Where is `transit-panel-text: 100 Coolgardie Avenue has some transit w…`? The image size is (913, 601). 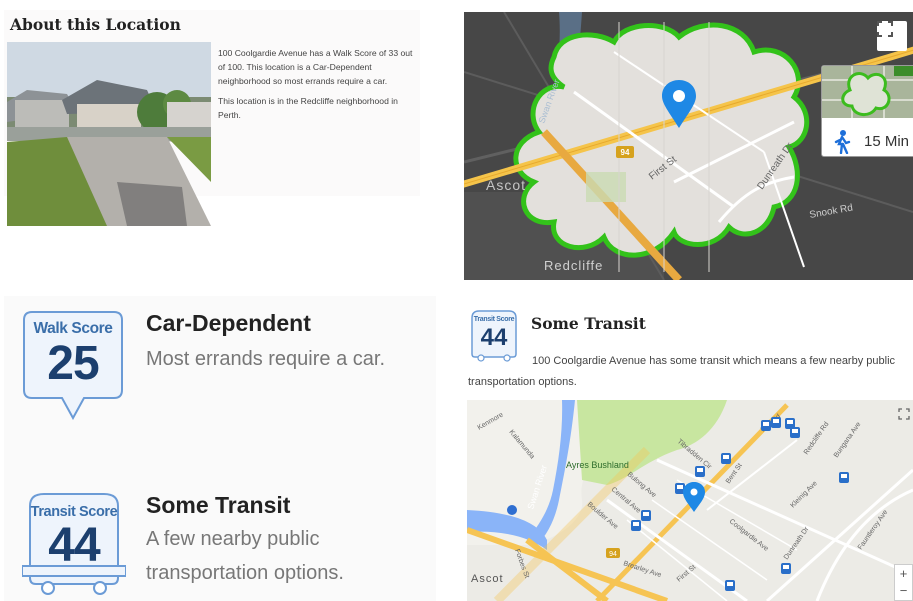 transit-panel-text: 100 Coolgardie Avenue has some transit w… is located at coordinates (682, 371).